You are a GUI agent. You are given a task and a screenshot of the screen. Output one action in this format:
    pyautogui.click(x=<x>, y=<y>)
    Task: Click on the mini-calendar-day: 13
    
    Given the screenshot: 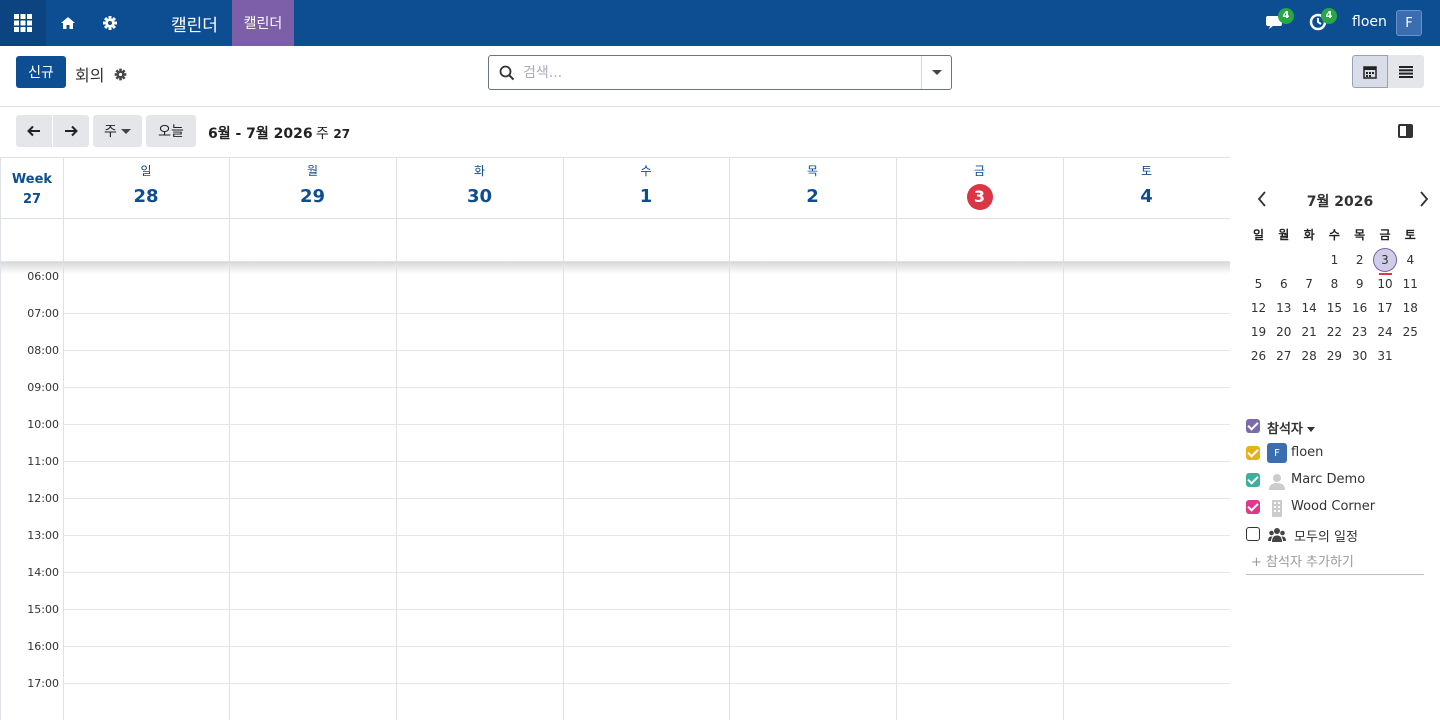 What is the action you would take?
    pyautogui.click(x=1283, y=308)
    